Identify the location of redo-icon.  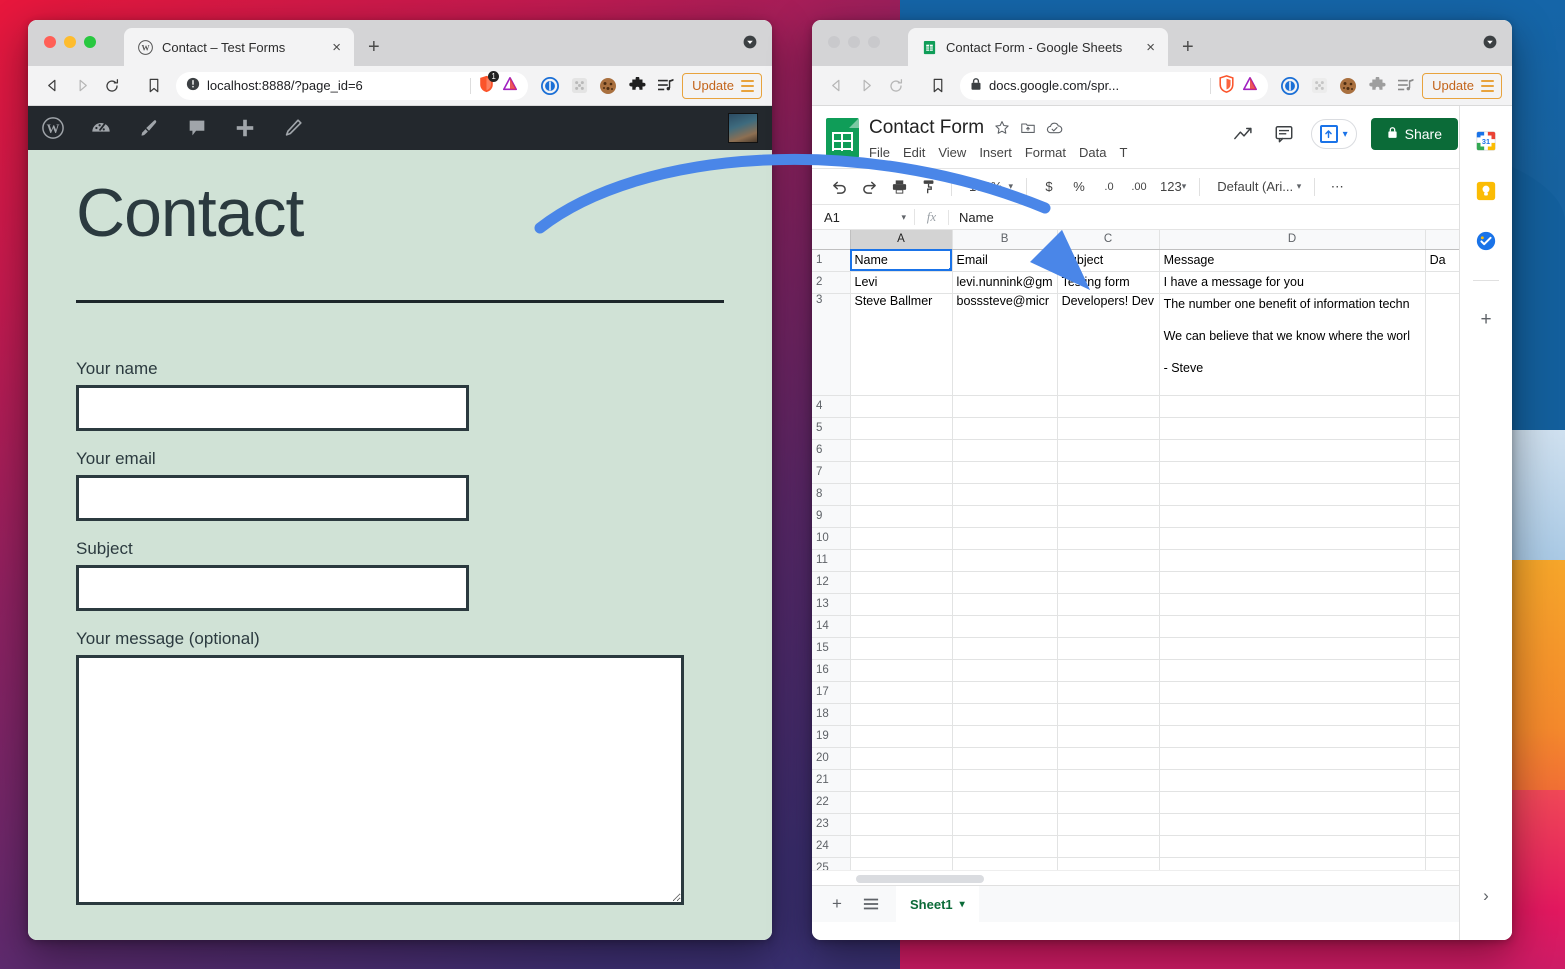
(869, 187).